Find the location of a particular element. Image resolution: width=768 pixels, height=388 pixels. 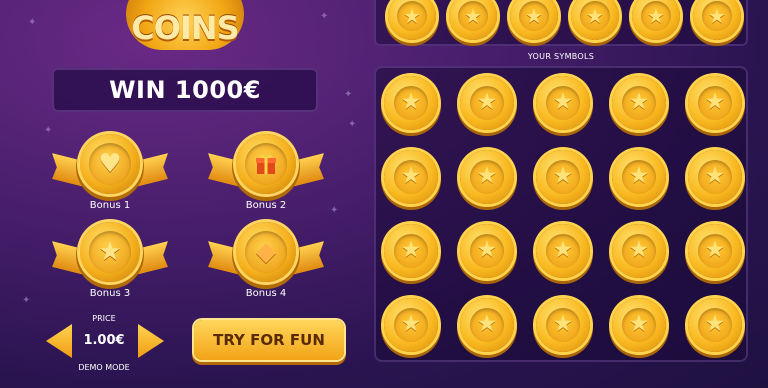

bonus-medal: ★ is located at coordinates (110, 252).